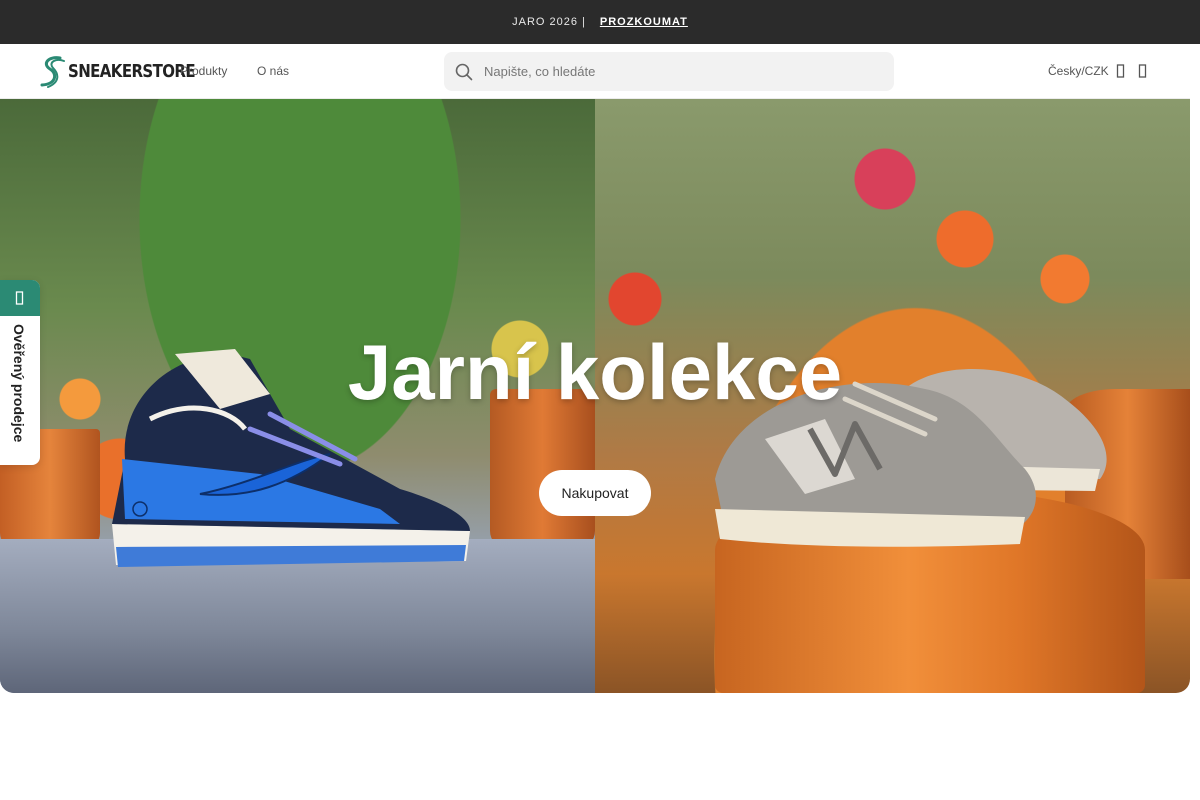  I want to click on verified-icon, so click(19, 298).